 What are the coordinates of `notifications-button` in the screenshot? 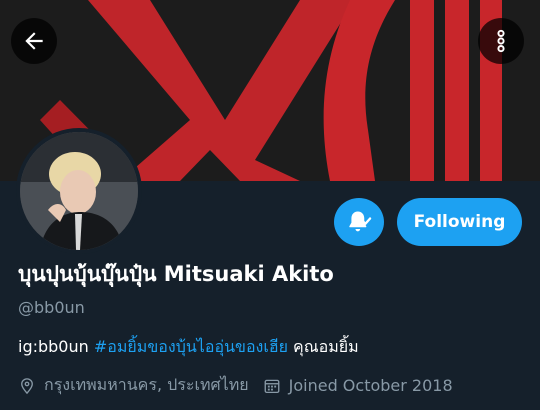 It's located at (359, 222).